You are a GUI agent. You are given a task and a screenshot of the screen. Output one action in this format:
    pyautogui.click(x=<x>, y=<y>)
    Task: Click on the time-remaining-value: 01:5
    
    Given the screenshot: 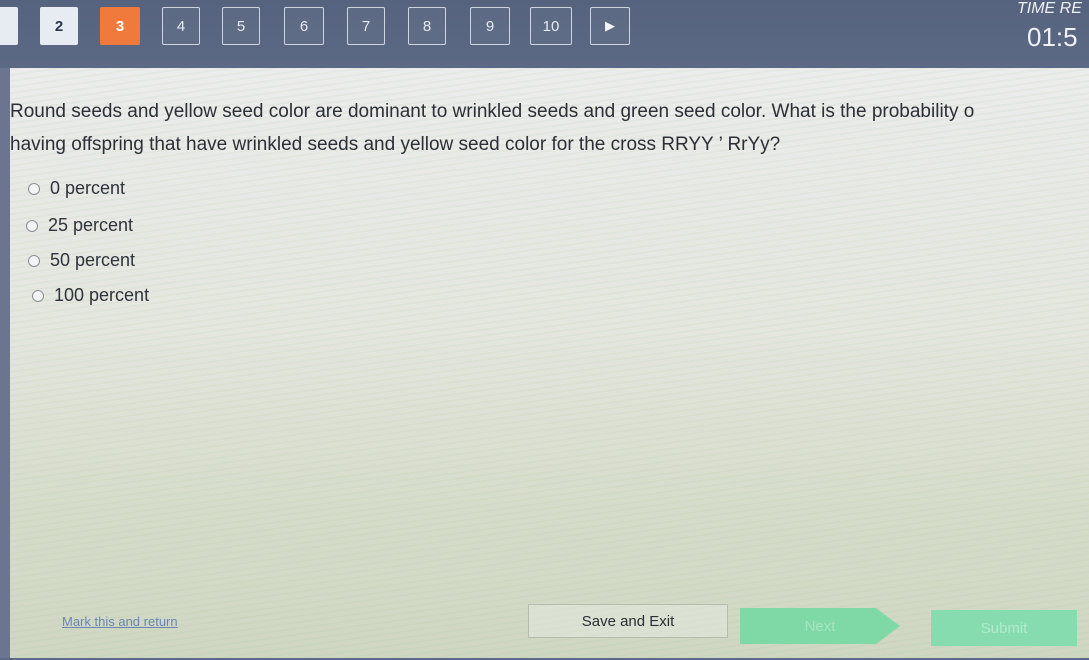 What is the action you would take?
    pyautogui.click(x=1052, y=37)
    